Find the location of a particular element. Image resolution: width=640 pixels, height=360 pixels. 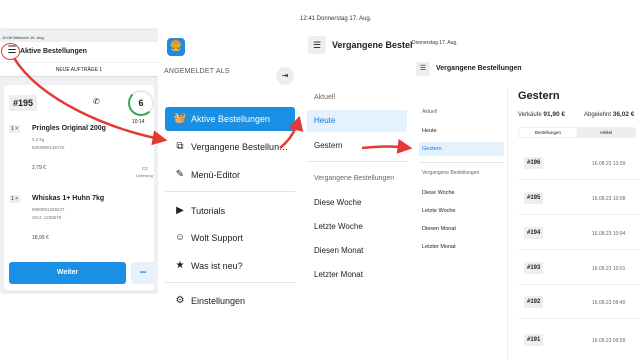

nav-menu-editor: ✎ Menü-Editor is located at coordinates (230, 175).